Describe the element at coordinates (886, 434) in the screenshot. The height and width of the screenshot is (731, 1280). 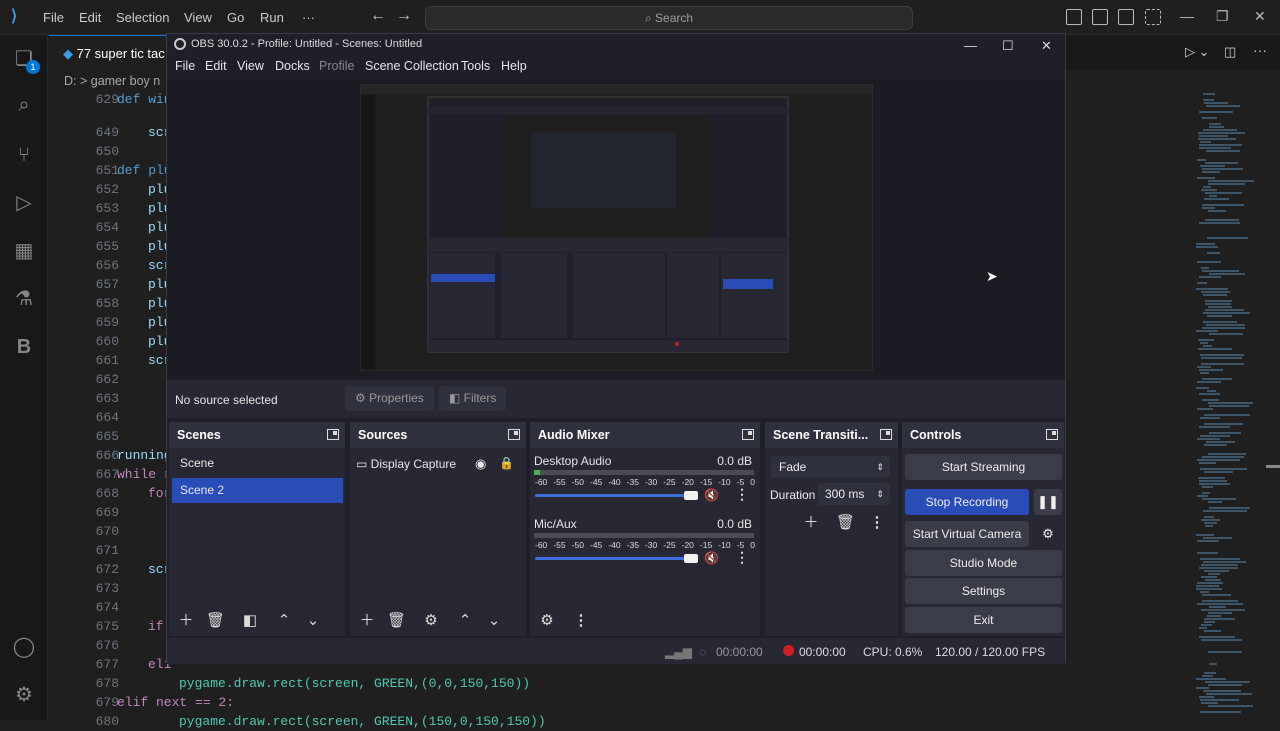
I see `transitions-undock-icon` at that location.